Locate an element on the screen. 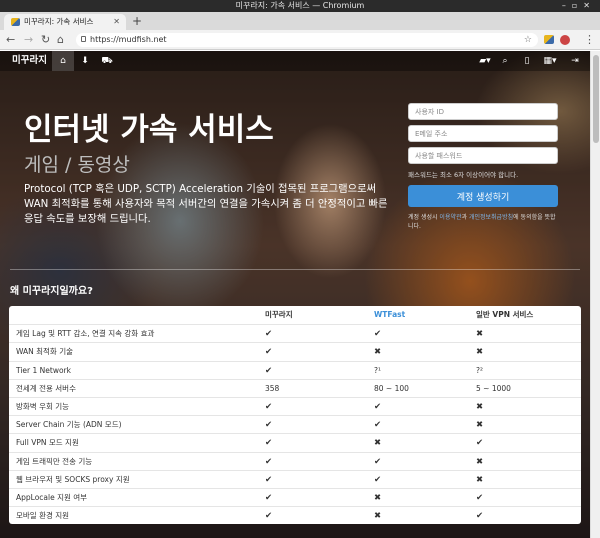 The height and width of the screenshot is (538, 600). table-row: WAN 최적화 기술 ✔ ✖ ✖ is located at coordinates (295, 351).